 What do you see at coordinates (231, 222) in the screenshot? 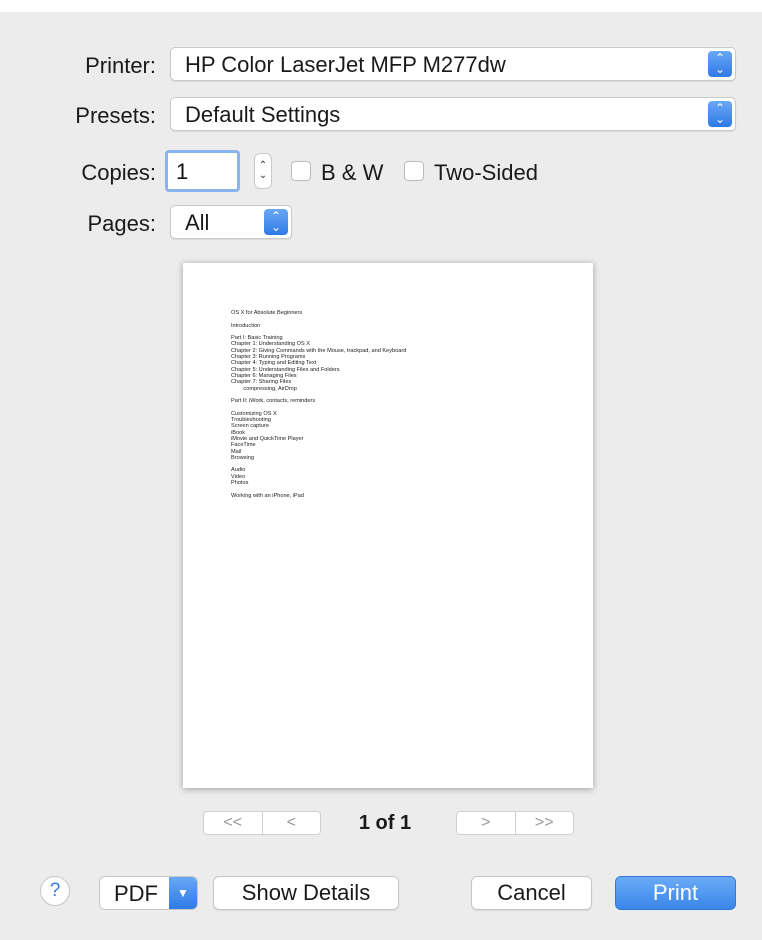
I see `pages-popup: All ⌃ ⌄` at bounding box center [231, 222].